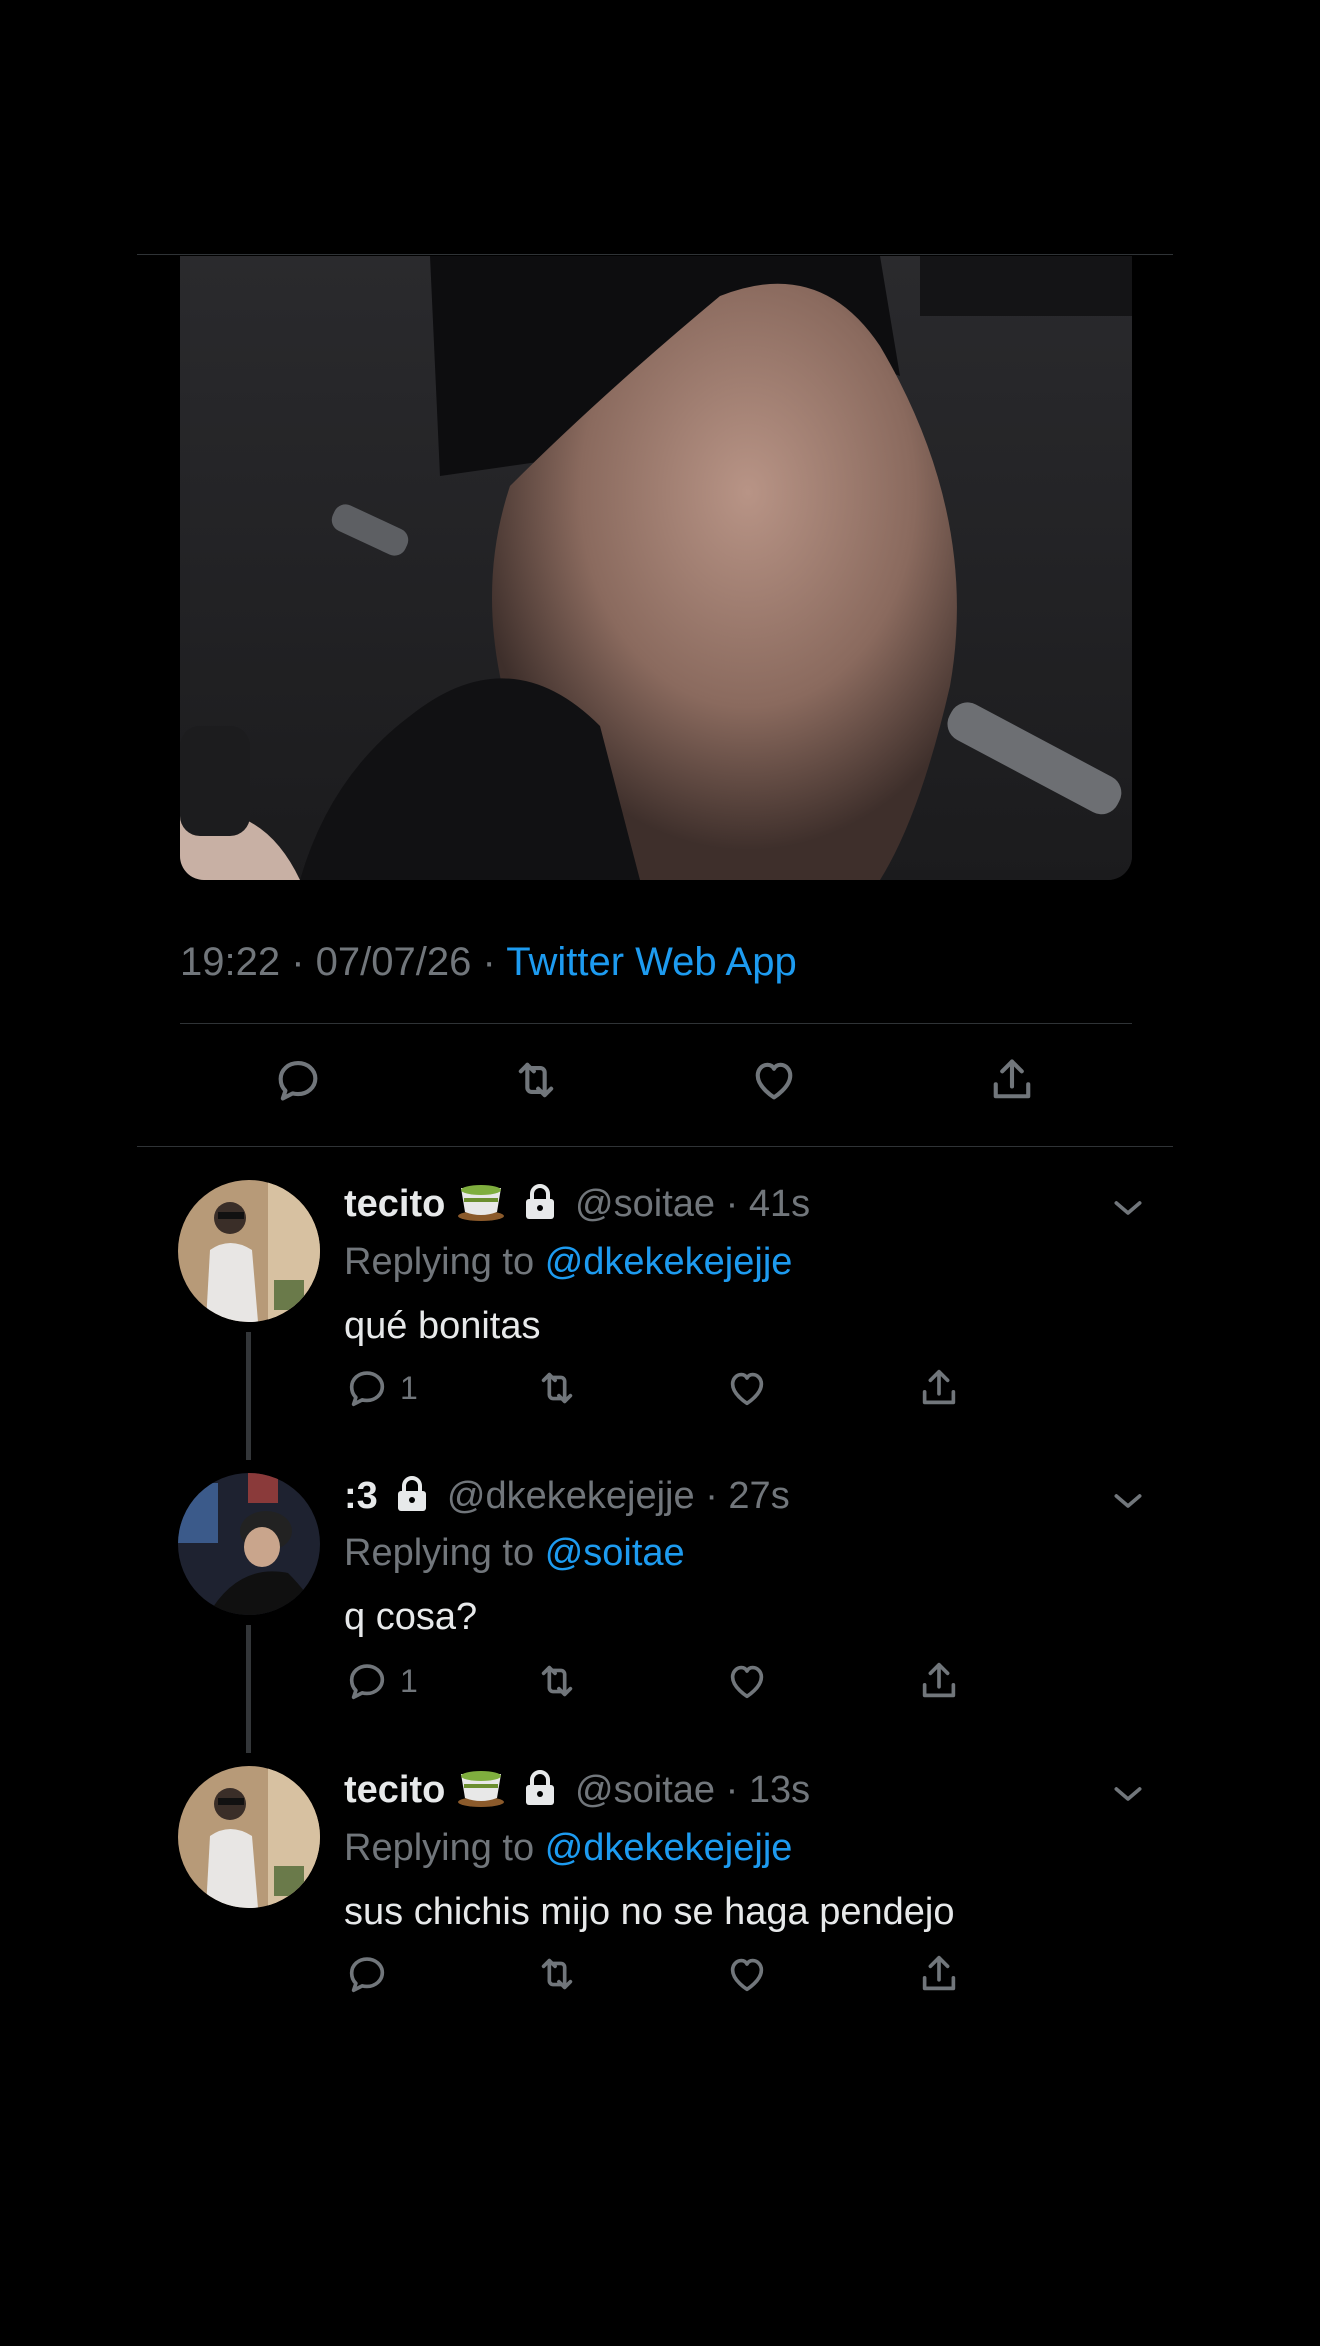 The image size is (1320, 2346). I want to click on display-name: :3, so click(361, 1496).